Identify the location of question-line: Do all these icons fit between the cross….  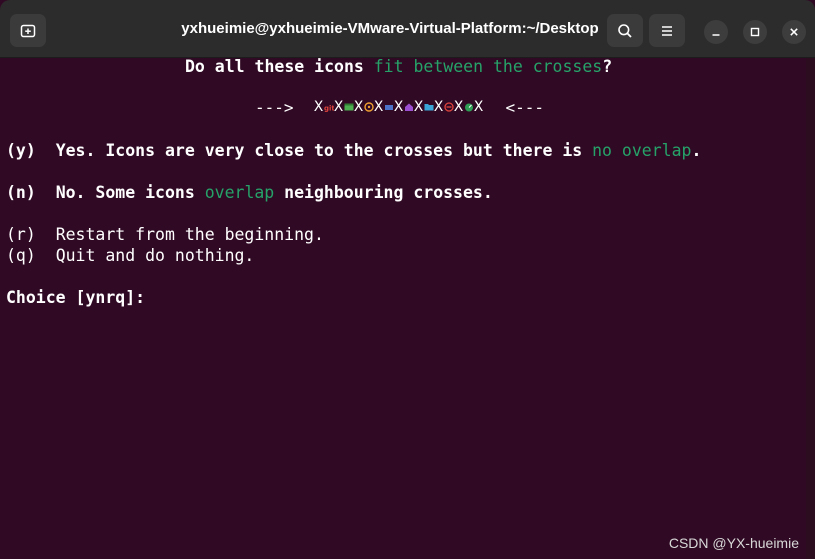
(398, 67).